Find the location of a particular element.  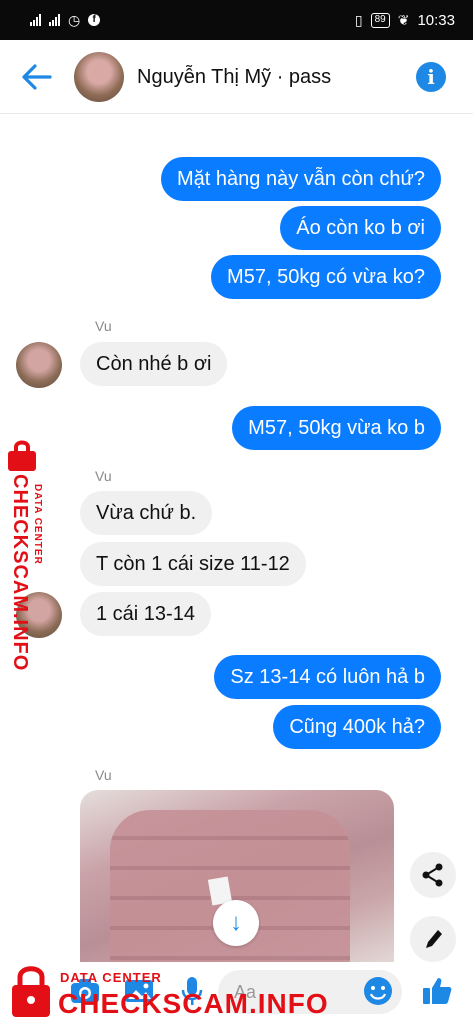

clock: 10:33 is located at coordinates (436, 20).